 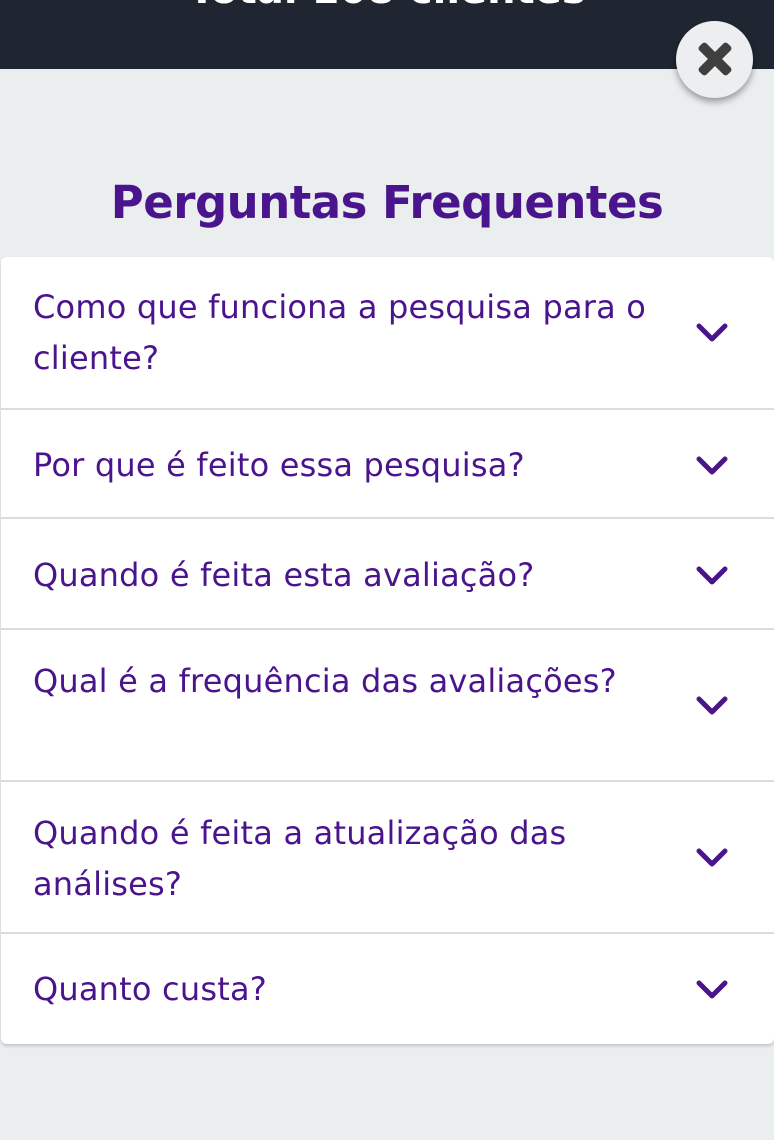 What do you see at coordinates (387, 706) in the screenshot?
I see `faq-item-frequencia: Qual é a frequência das avaliações?` at bounding box center [387, 706].